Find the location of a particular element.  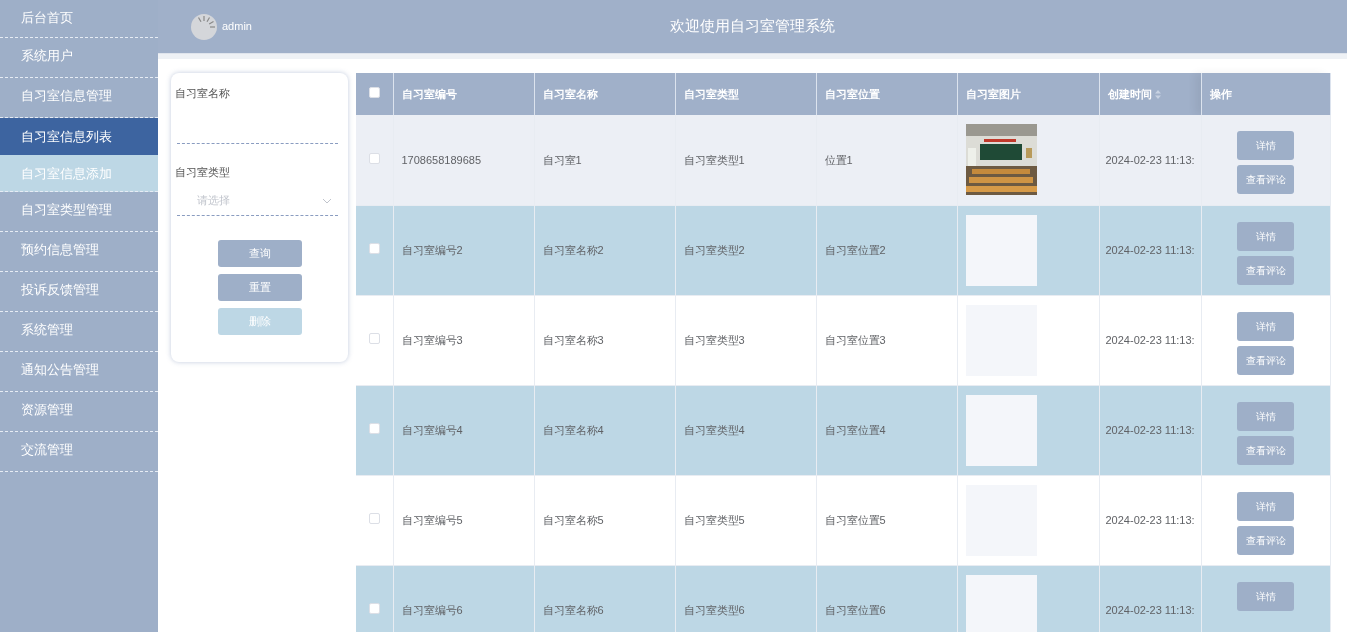

filter-button: 重置 is located at coordinates (259, 287).